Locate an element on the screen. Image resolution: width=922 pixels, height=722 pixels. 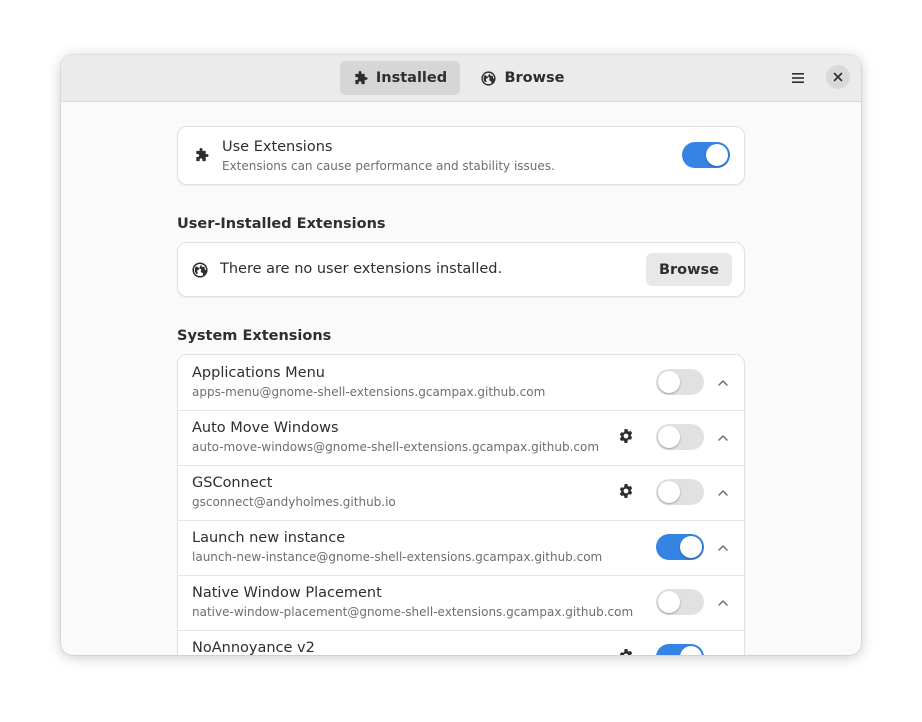
tab-browse: Browse is located at coordinates (523, 78).